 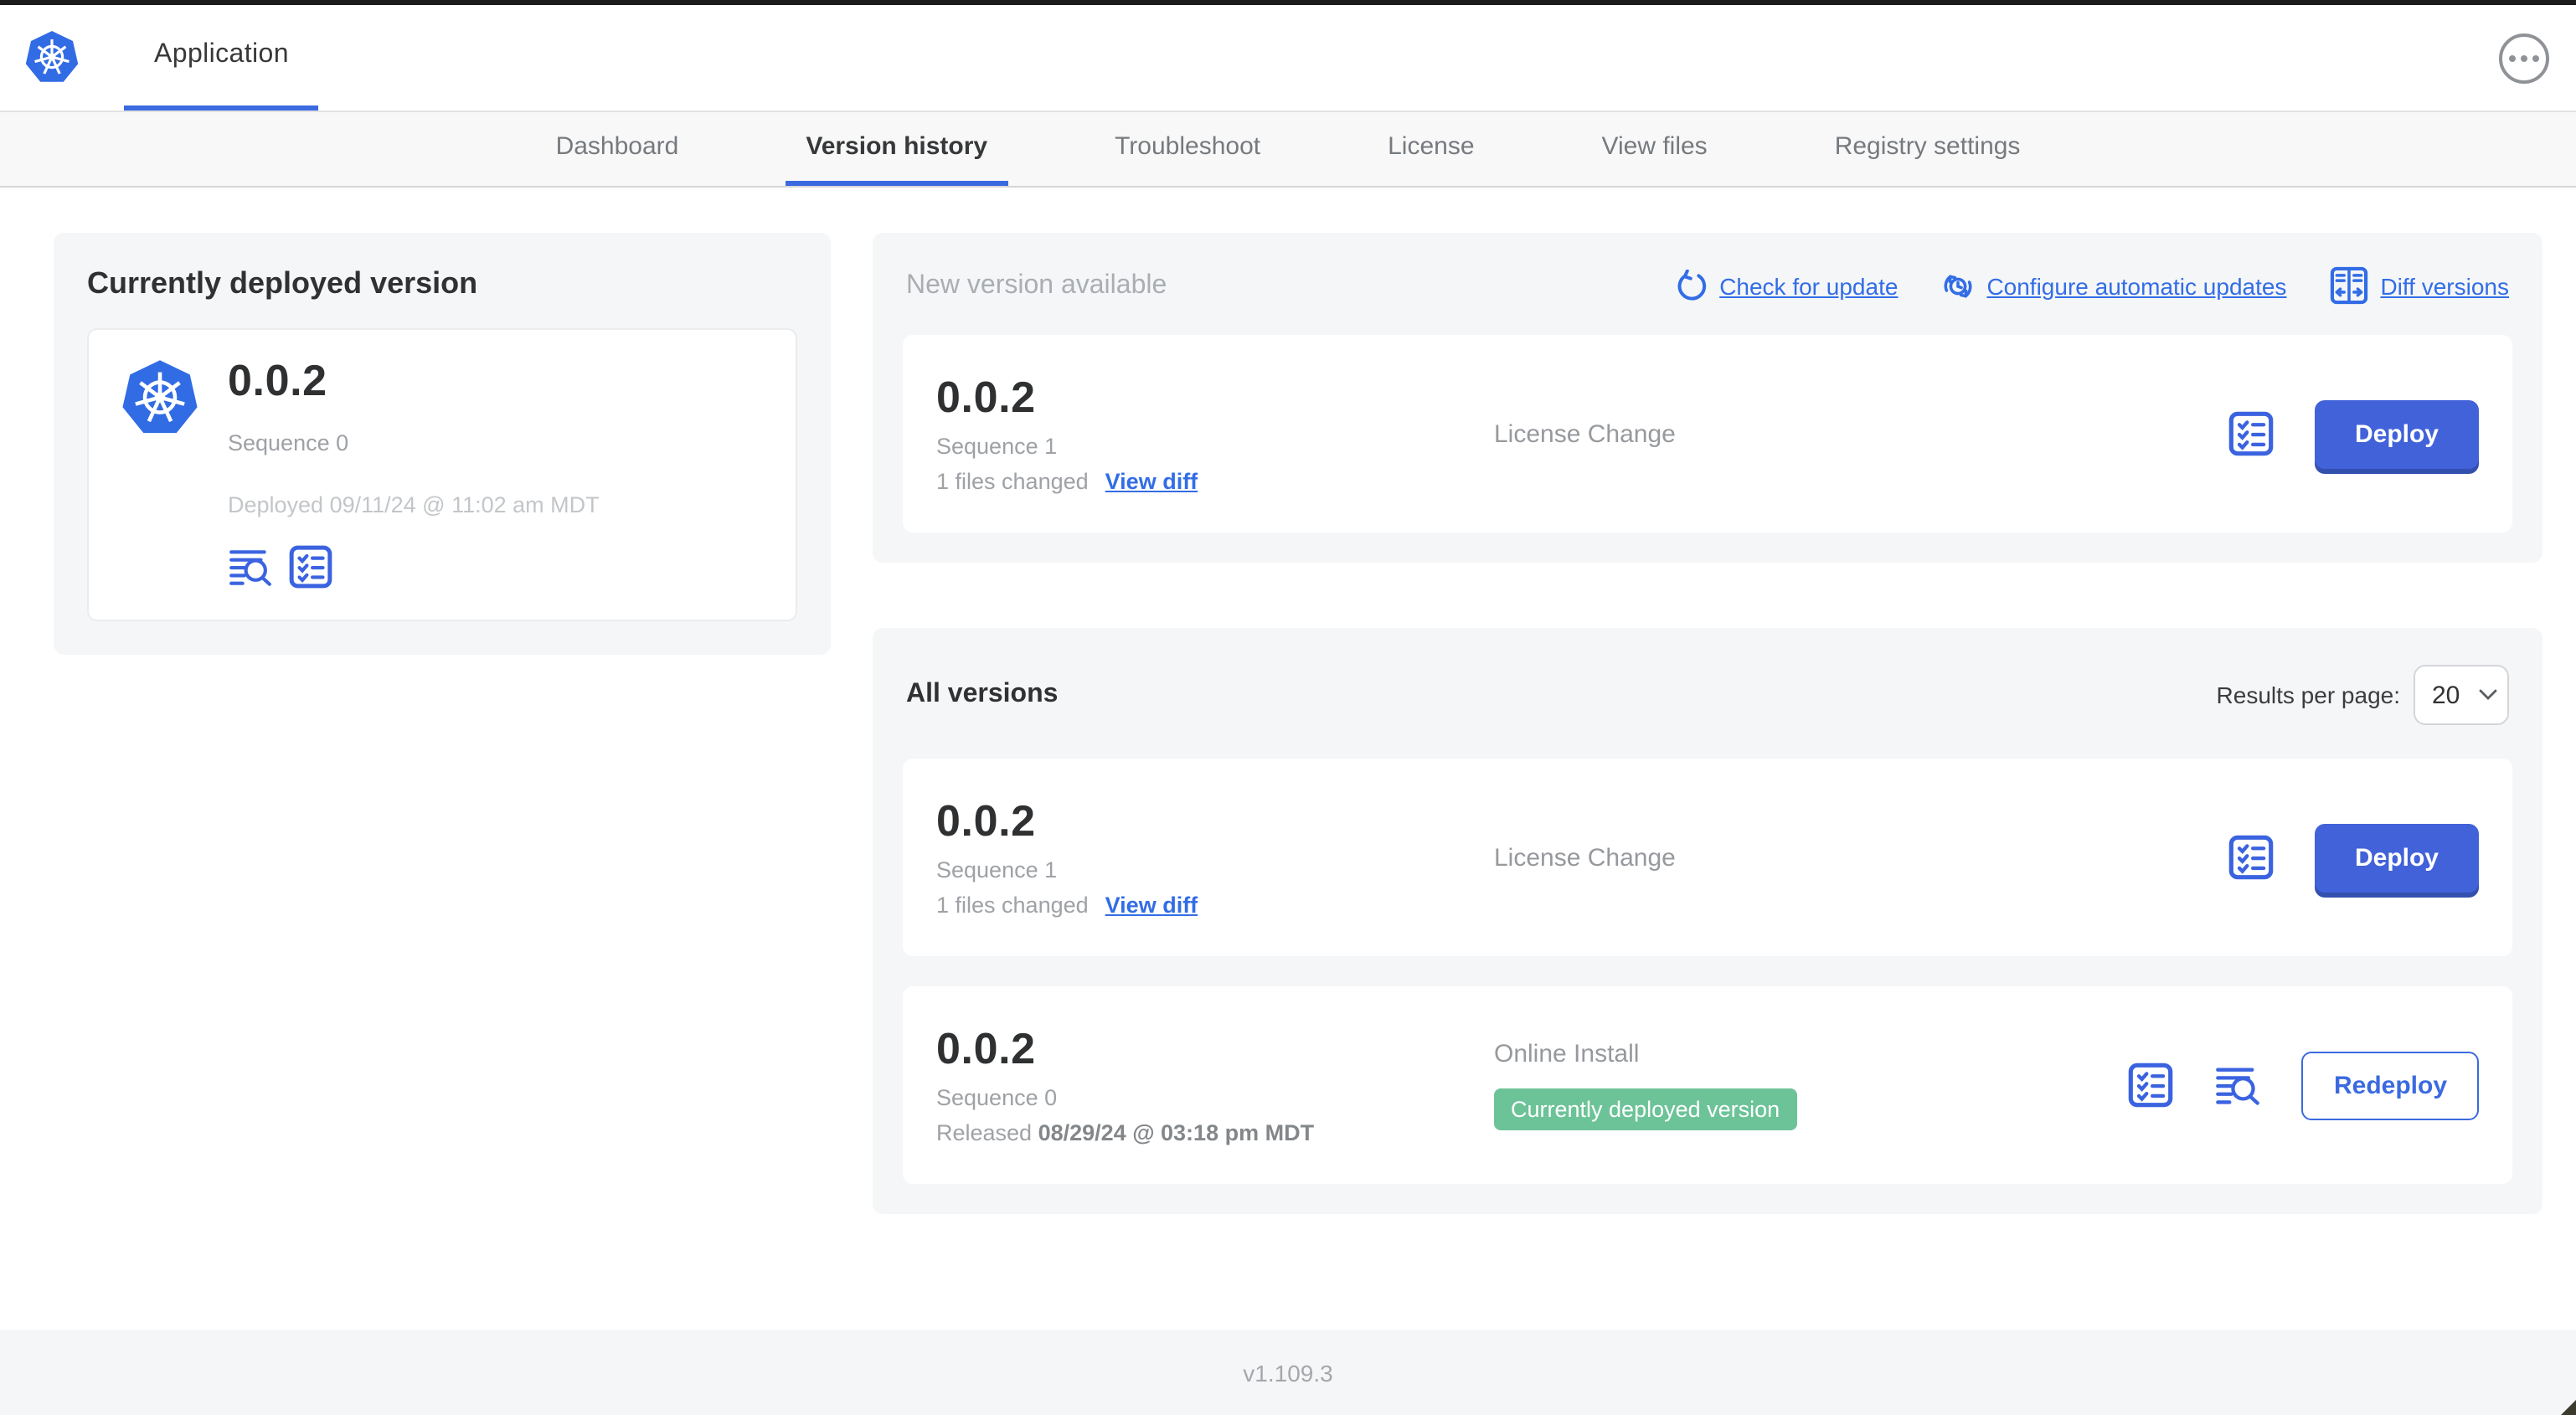 I want to click on version-sequence: Sequence 0, so click(x=997, y=1098).